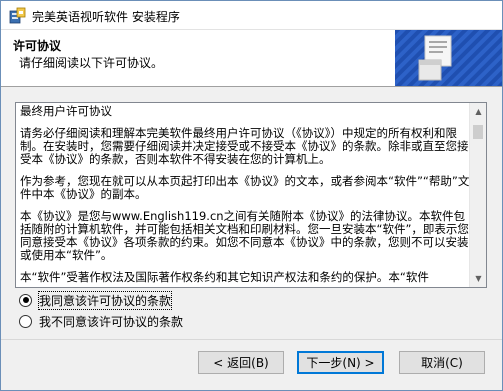 This screenshot has width=503, height=391. Describe the element at coordinates (25, 300) in the screenshot. I see `accept-radio` at that location.